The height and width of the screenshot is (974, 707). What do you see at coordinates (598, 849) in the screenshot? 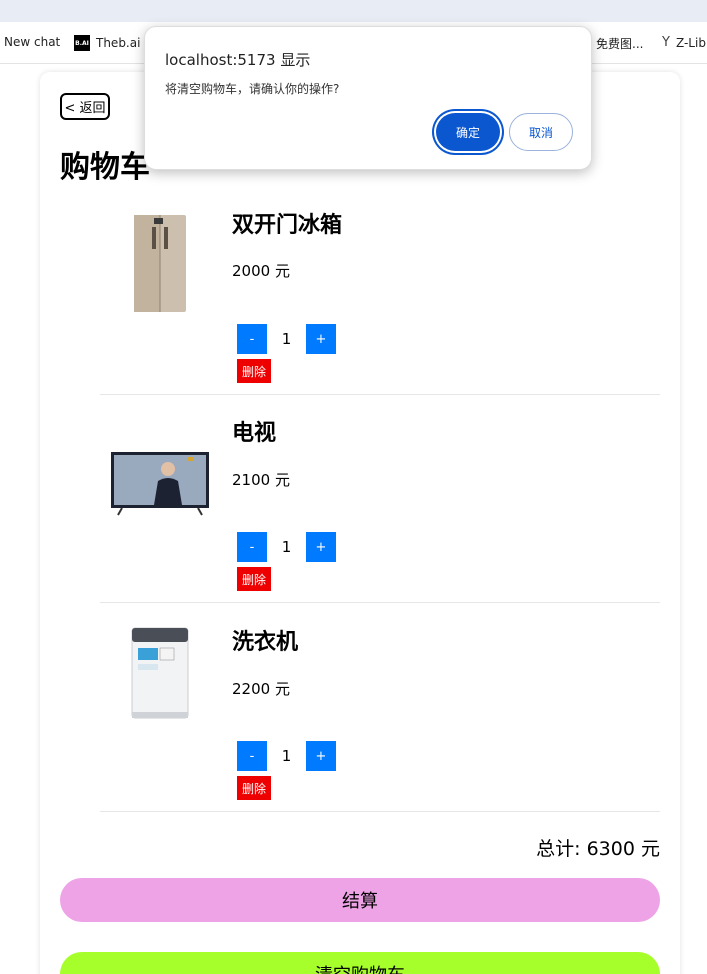
I see `cart-total: 总计: 6300 元` at bounding box center [598, 849].